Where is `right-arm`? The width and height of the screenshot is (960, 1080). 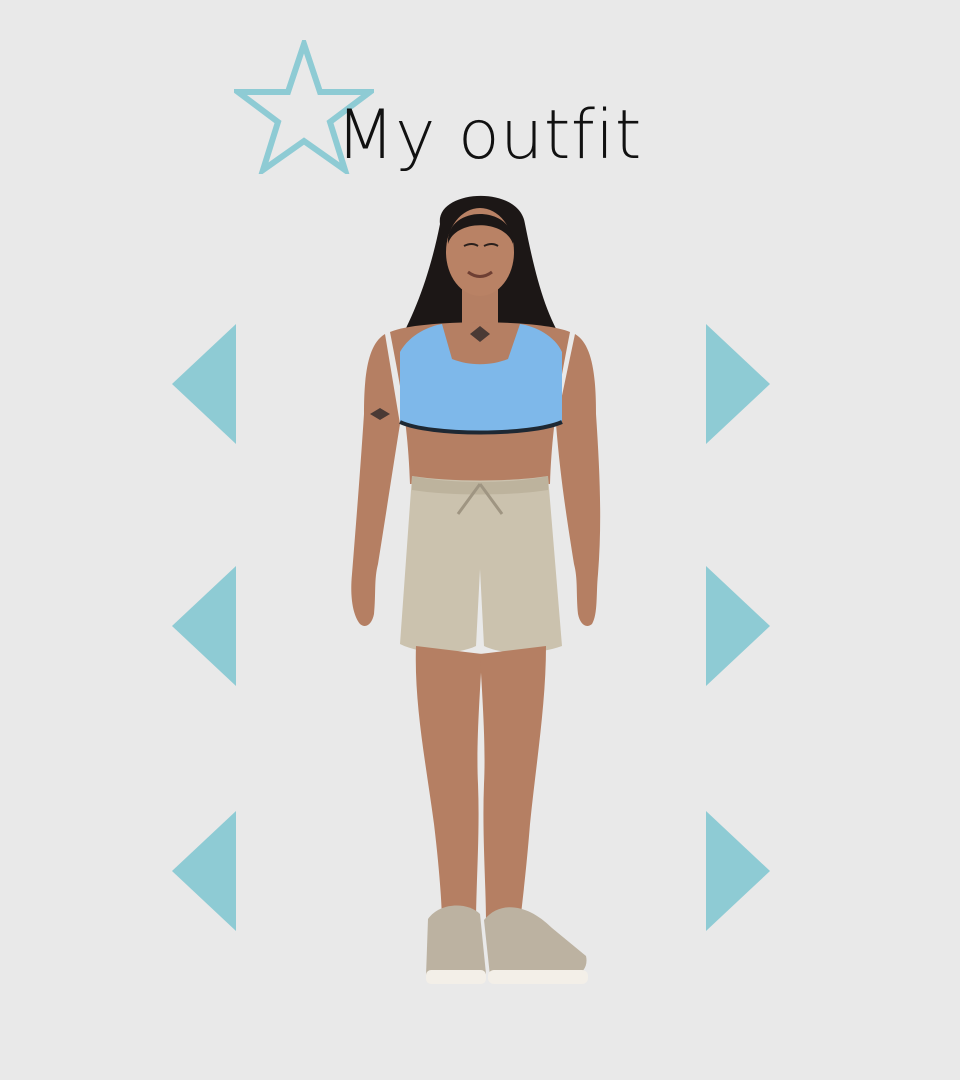 right-arm is located at coordinates (578, 480).